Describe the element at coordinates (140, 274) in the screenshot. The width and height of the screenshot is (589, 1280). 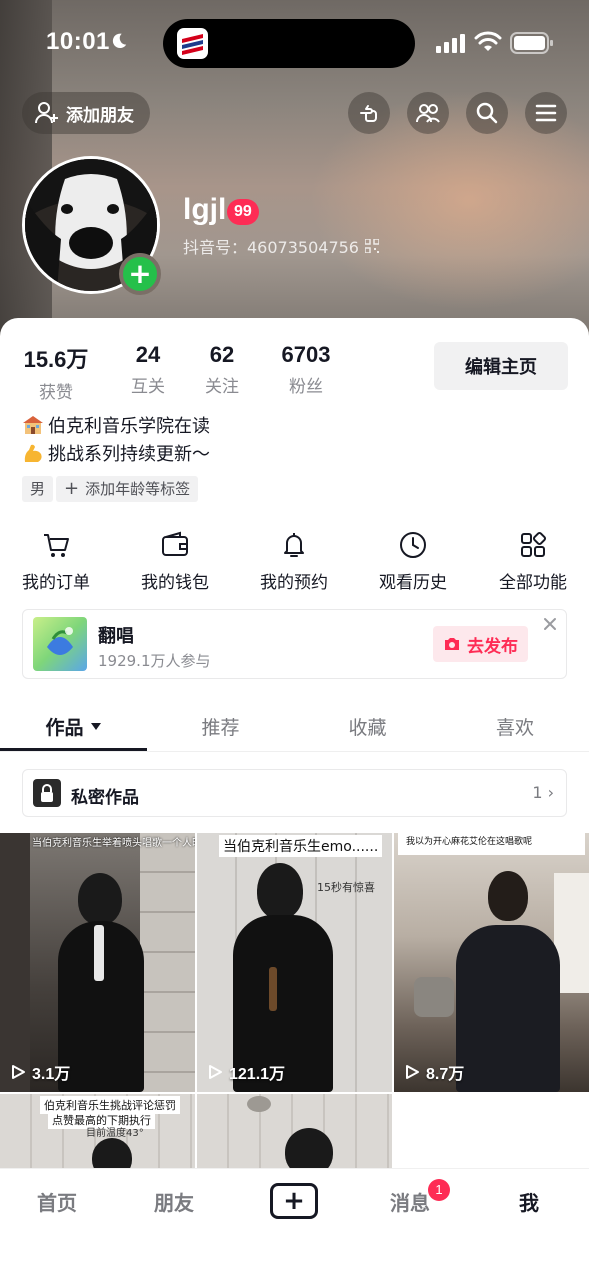
I see `add-avatar-story-button: +` at that location.